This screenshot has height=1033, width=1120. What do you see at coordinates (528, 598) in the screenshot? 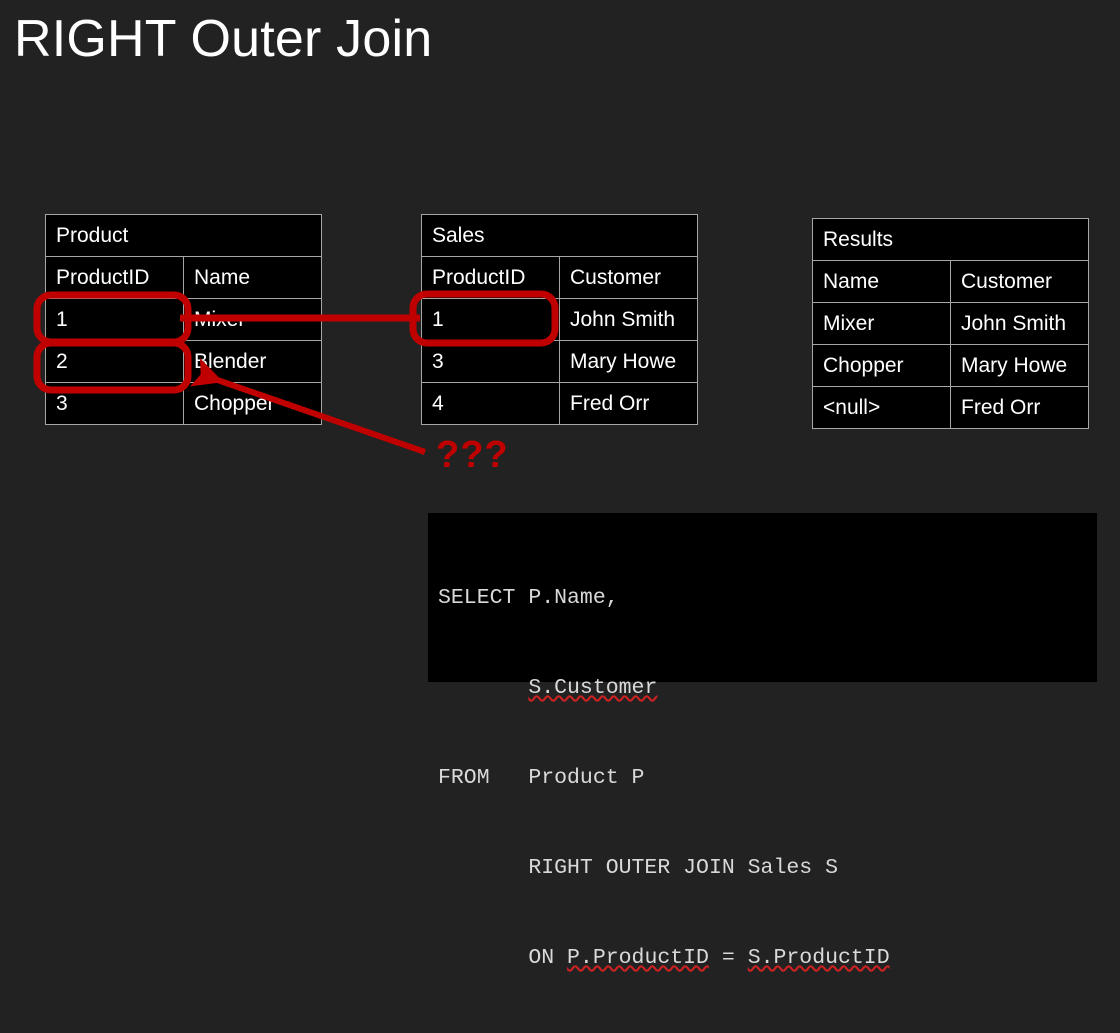
I see `code-line-1: SELECT P.Name,` at bounding box center [528, 598].